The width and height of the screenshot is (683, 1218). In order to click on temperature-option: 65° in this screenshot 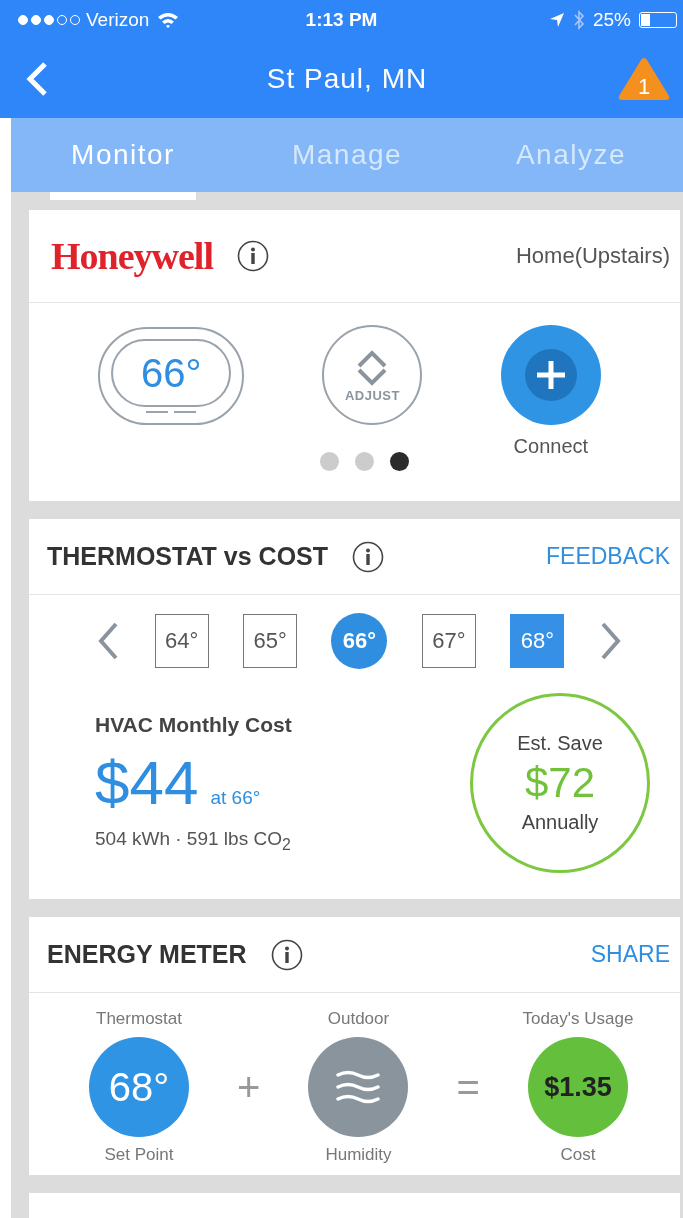, I will do `click(270, 641)`.